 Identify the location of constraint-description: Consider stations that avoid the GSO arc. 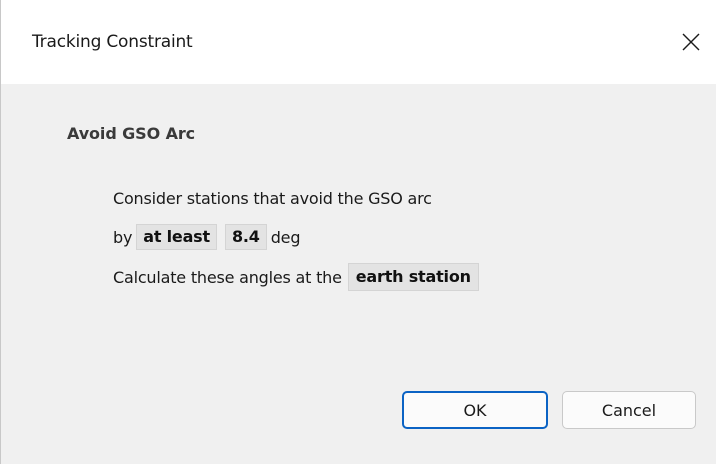
(272, 198).